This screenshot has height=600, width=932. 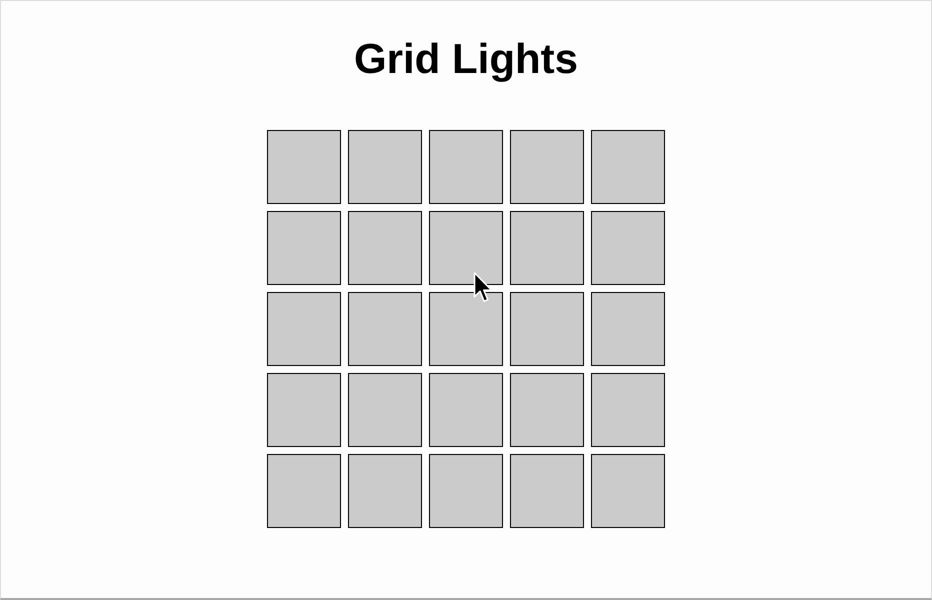 I want to click on mouse-pointer-icon, so click(x=483, y=287).